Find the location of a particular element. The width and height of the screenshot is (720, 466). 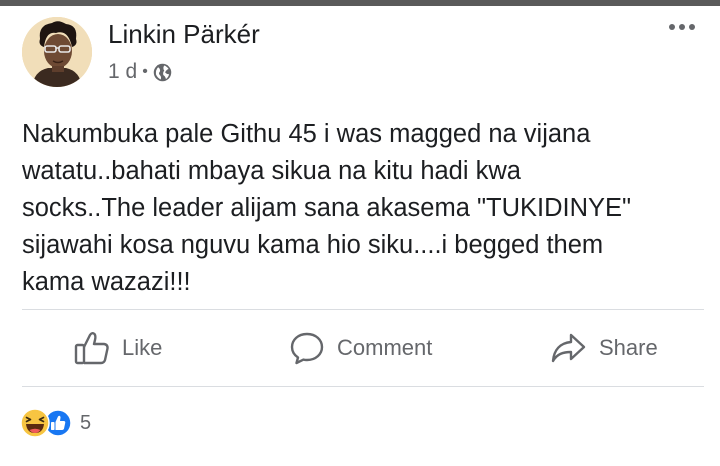

share-arrow-icon is located at coordinates (568, 348).